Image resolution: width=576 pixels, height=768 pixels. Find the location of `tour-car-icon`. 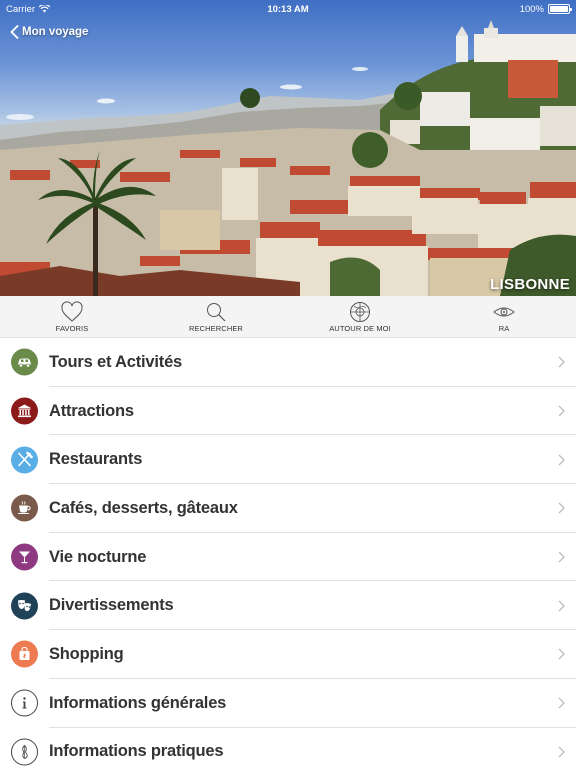

tour-car-icon is located at coordinates (24, 363).